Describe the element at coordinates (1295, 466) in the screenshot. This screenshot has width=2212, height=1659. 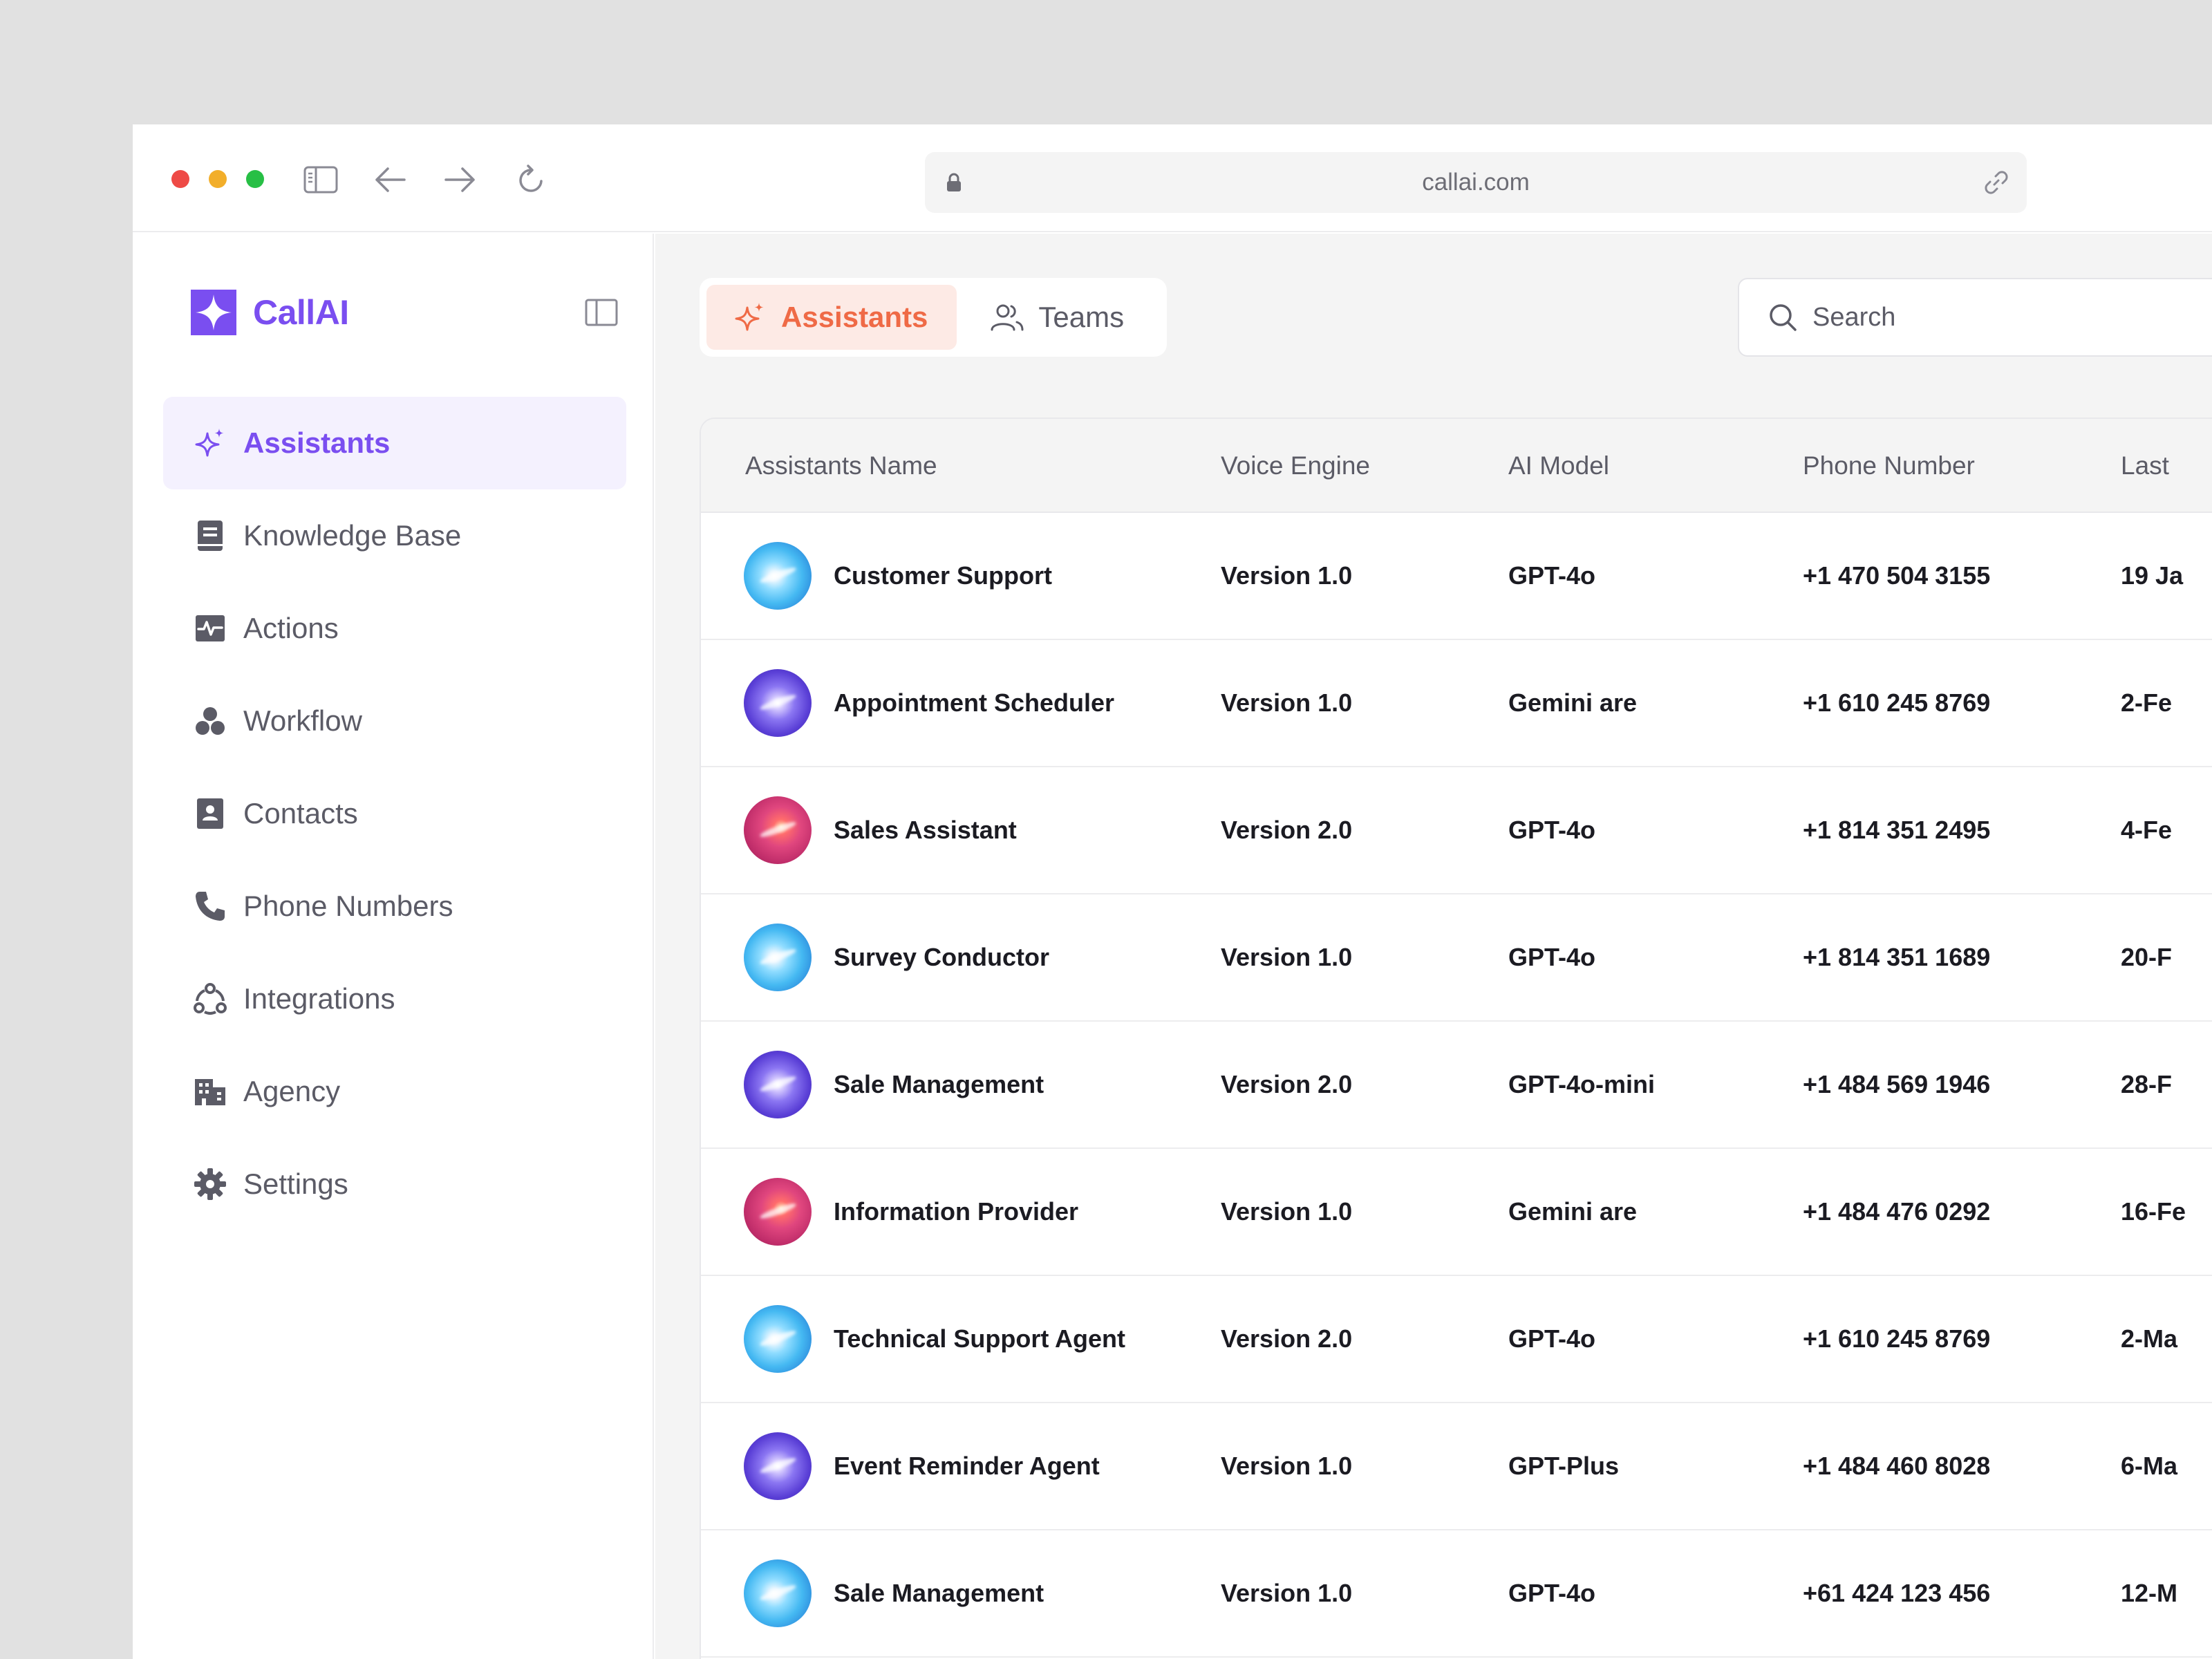
I see `column-header-voice-engine: Voice Engine` at that location.